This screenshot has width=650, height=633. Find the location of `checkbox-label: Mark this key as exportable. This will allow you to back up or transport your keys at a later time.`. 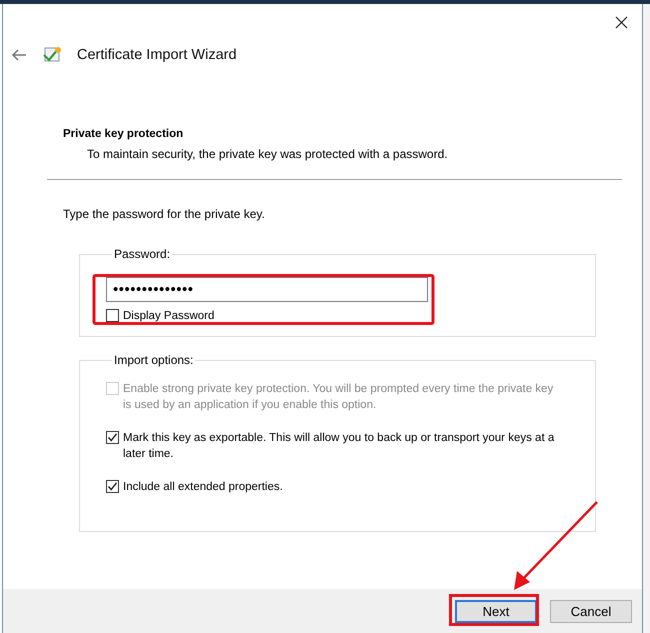

checkbox-label: Mark this key as exportable. This will allow you to back up or transport your keys at a later time. is located at coordinates (339, 446).